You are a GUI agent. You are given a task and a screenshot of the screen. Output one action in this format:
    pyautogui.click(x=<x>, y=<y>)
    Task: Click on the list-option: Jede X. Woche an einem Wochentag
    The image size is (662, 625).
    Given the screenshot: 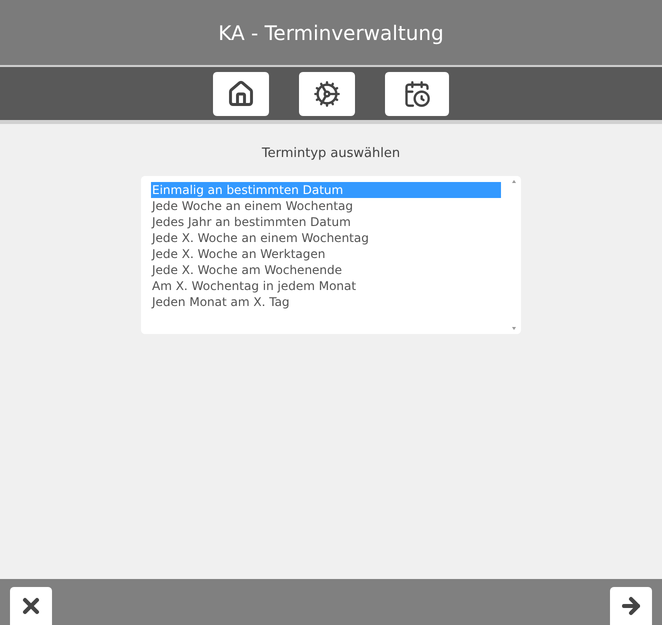 What is the action you would take?
    pyautogui.click(x=326, y=238)
    